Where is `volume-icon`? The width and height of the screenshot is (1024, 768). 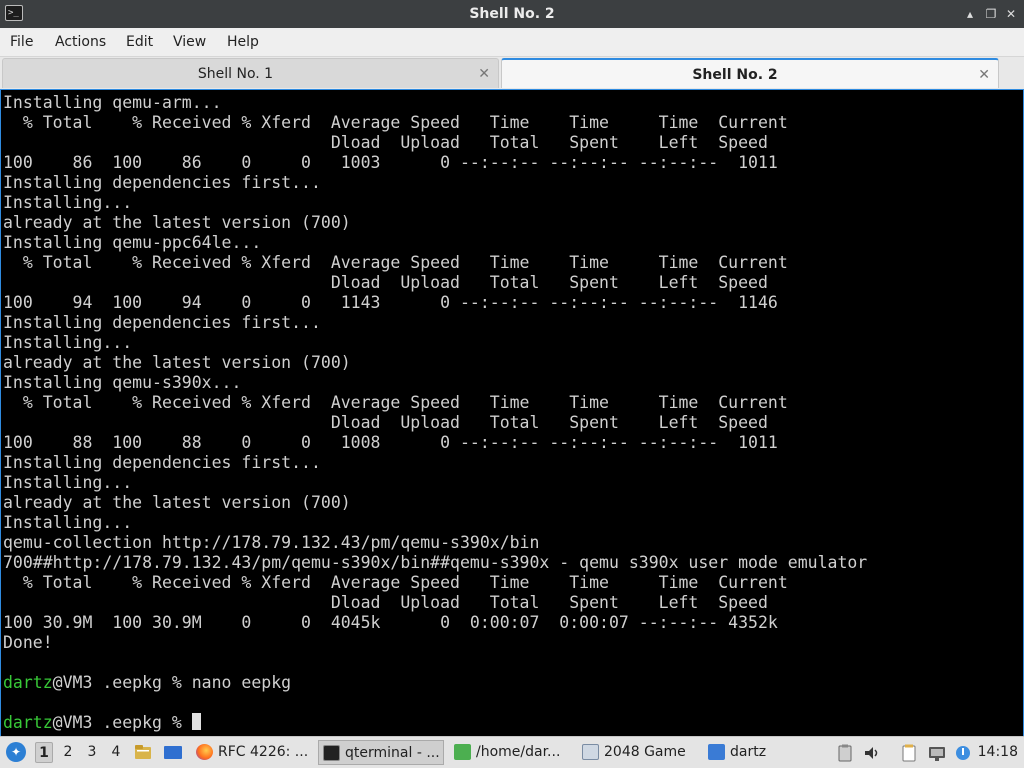
volume-icon is located at coordinates (872, 753).